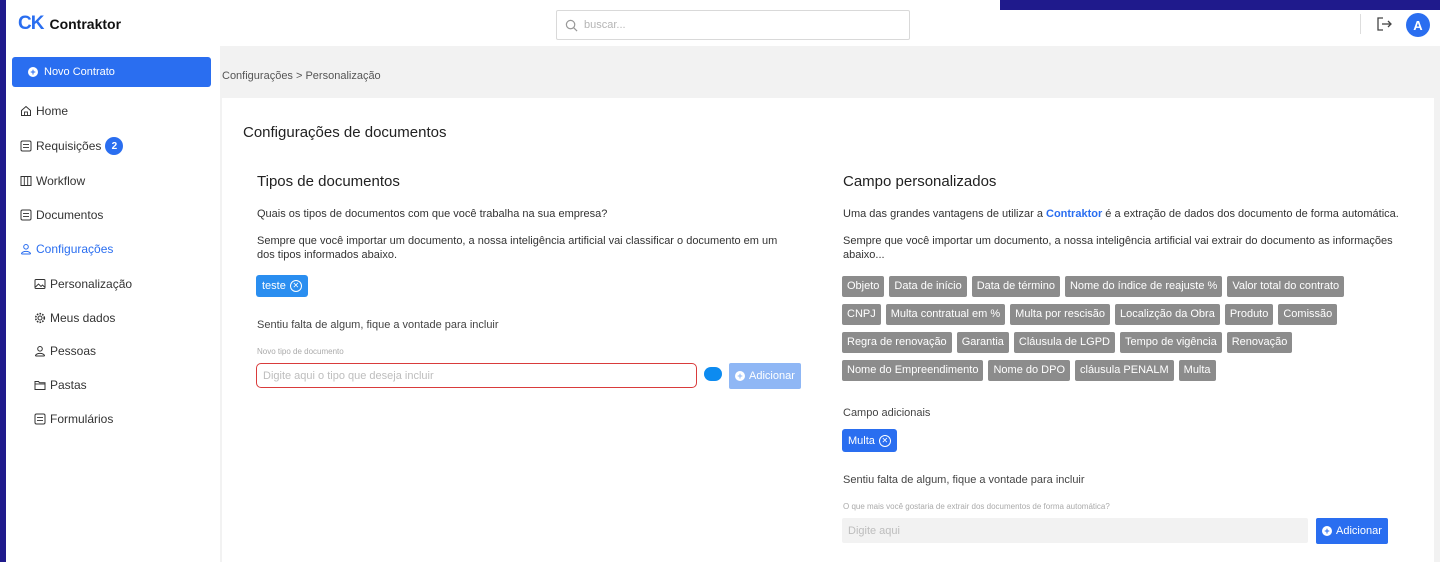 The width and height of the screenshot is (1440, 562). Describe the element at coordinates (40, 419) in the screenshot. I see `form-icon` at that location.